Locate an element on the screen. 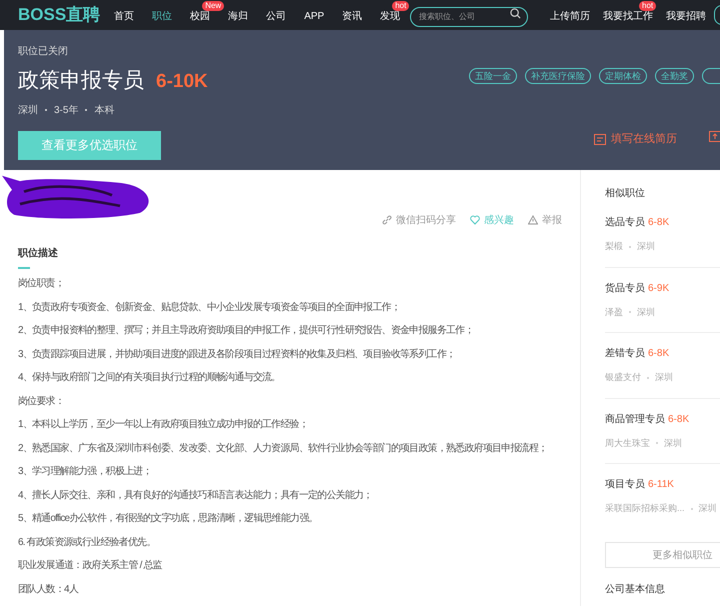  description-line: 1、本科以上学历，至少一年以上有政府项目独立成功申报的工作经验； is located at coordinates (163, 424).